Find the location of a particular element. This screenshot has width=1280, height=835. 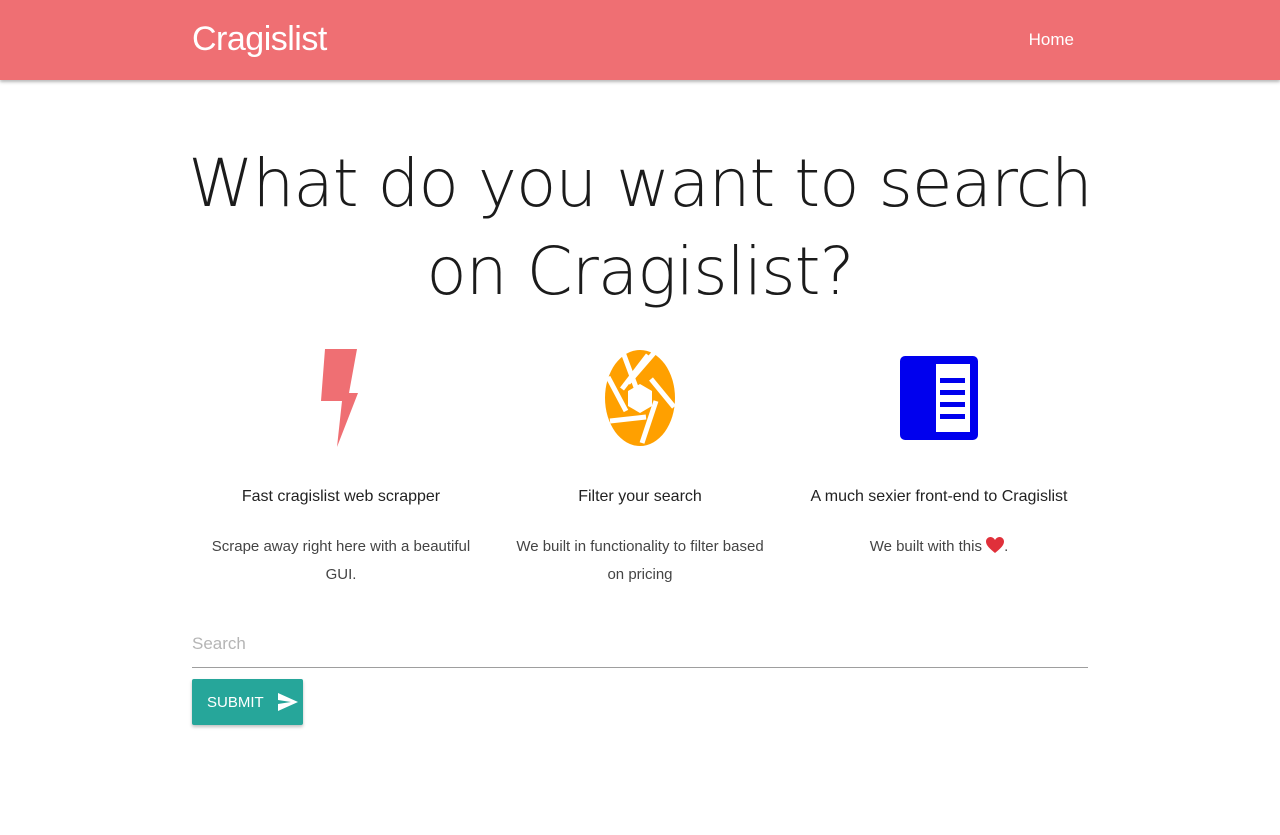

lightning-bolt-icon is located at coordinates (341, 397).